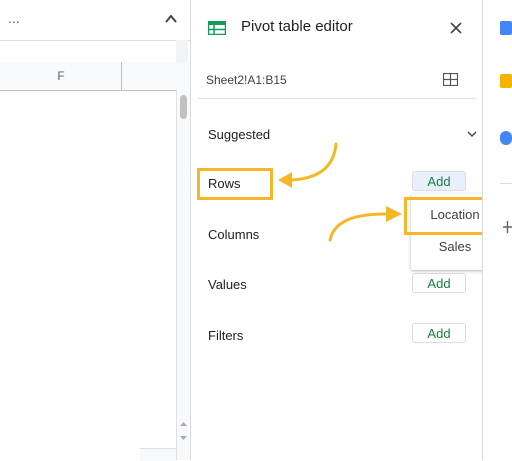 This screenshot has width=512, height=461. Describe the element at coordinates (61, 76) in the screenshot. I see `column-header-f: F` at that location.